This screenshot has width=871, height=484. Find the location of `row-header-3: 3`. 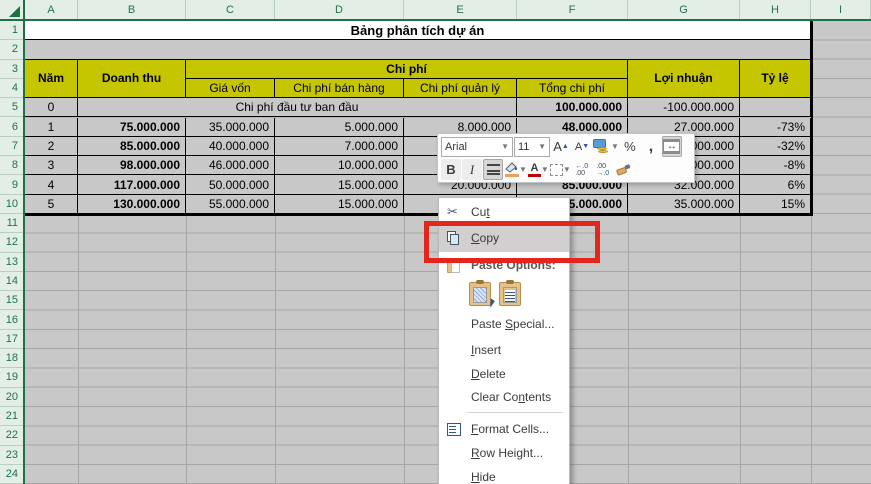

row-header-3: 3 is located at coordinates (11, 69).